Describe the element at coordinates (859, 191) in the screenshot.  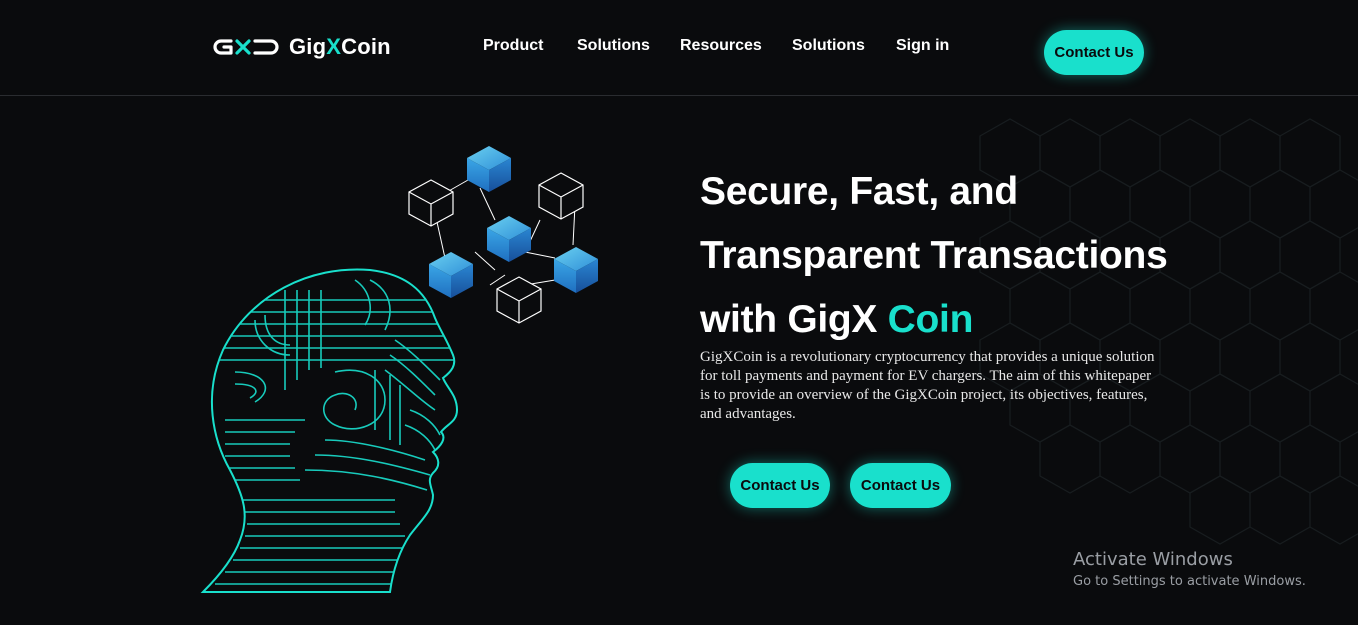
I see `hero-title-line-1: Secure, Fast, and` at that location.